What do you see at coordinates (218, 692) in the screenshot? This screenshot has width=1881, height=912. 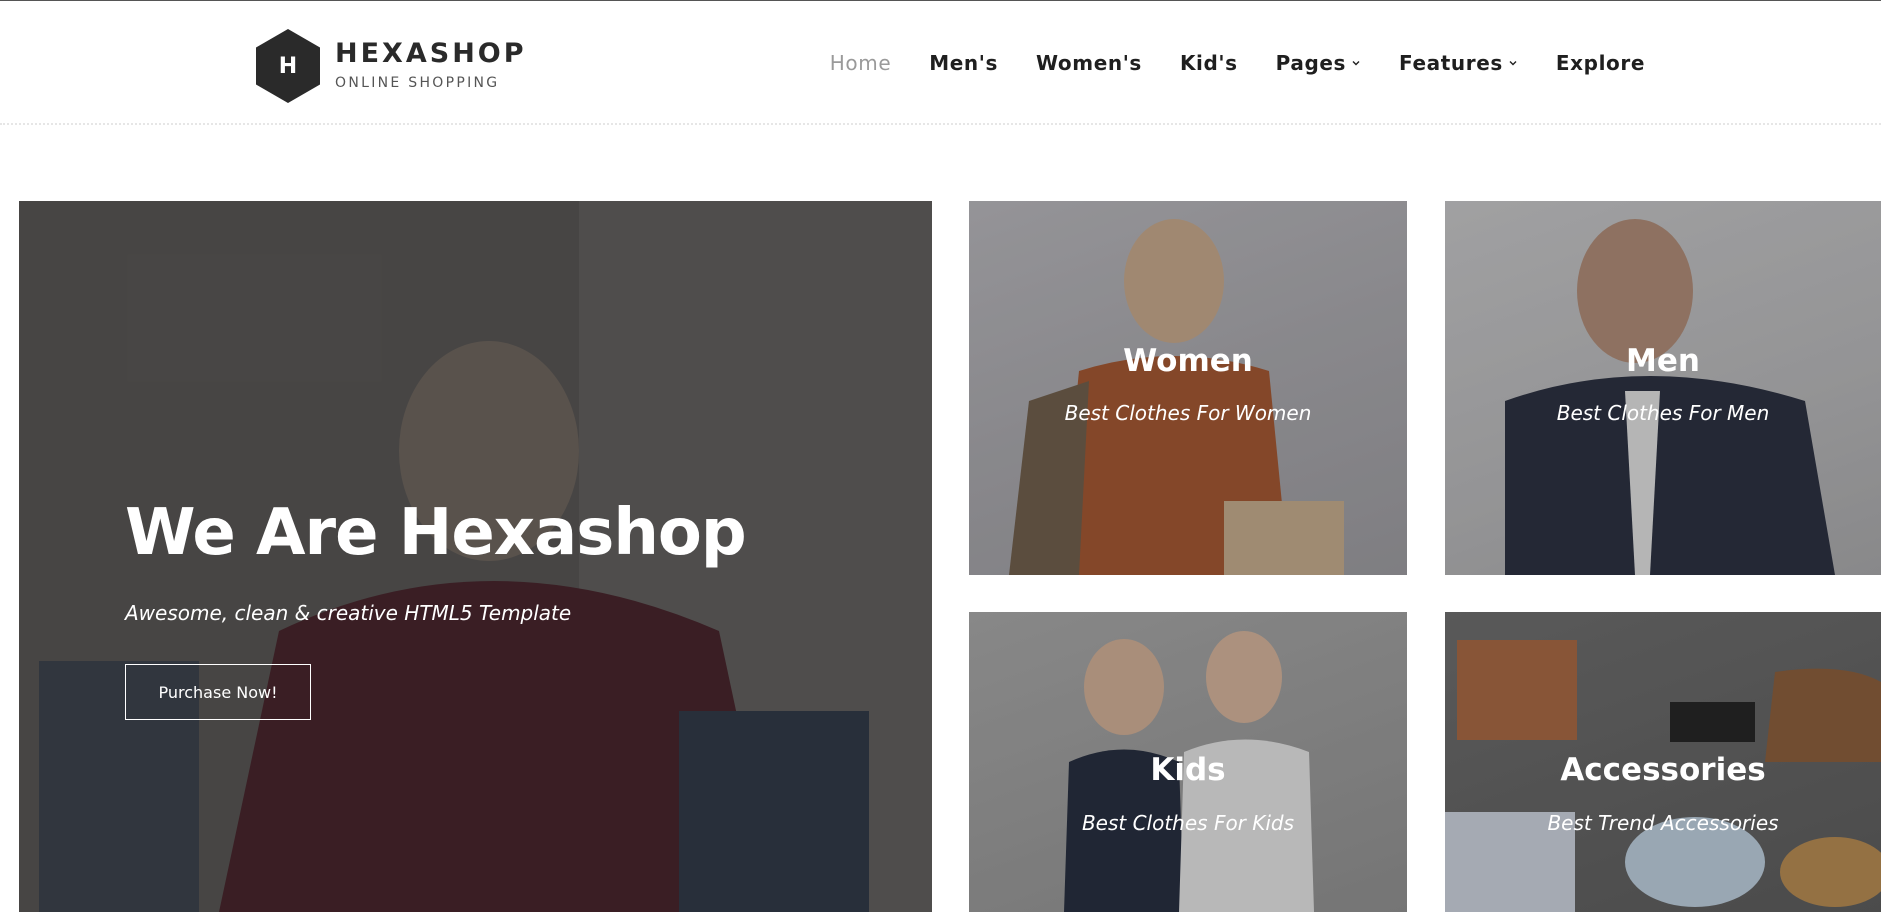 I see `purchase-now-button: Purchase Now!` at bounding box center [218, 692].